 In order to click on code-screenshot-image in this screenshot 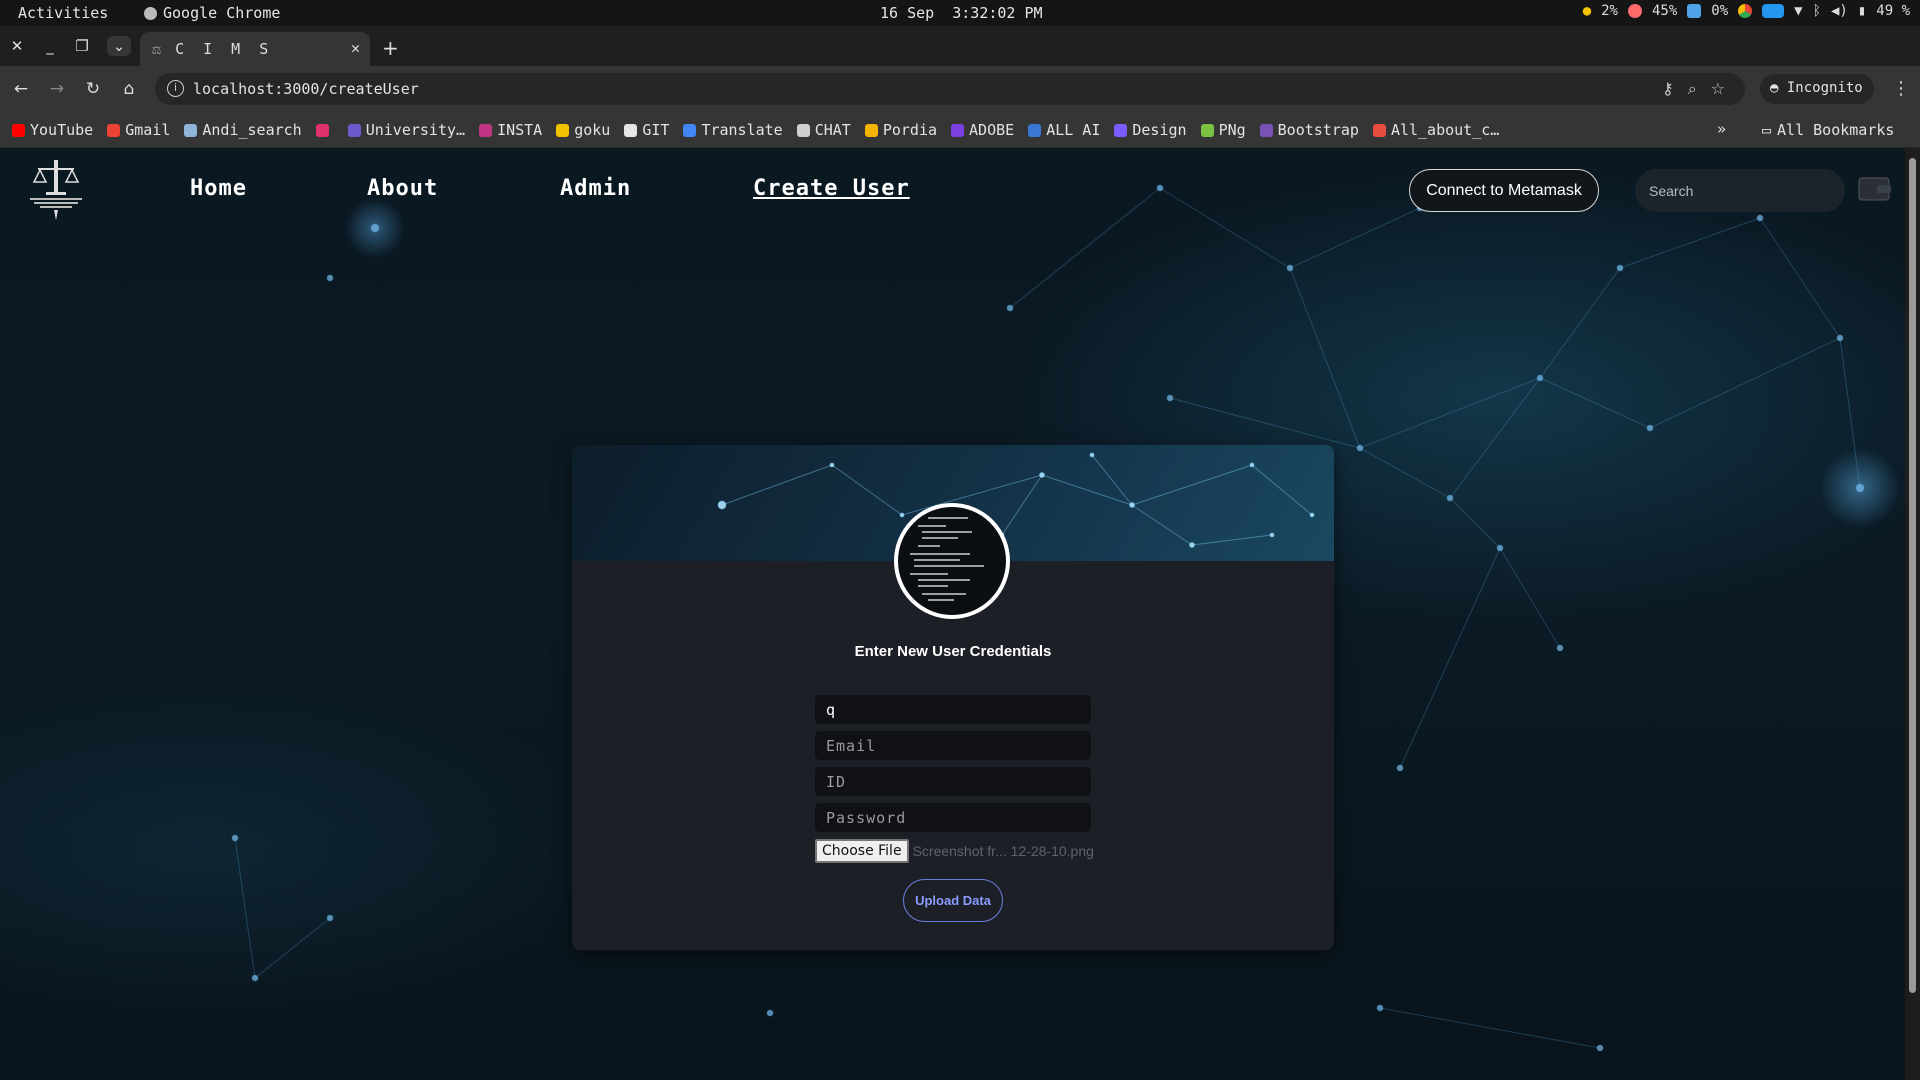, I will do `click(947, 559)`.